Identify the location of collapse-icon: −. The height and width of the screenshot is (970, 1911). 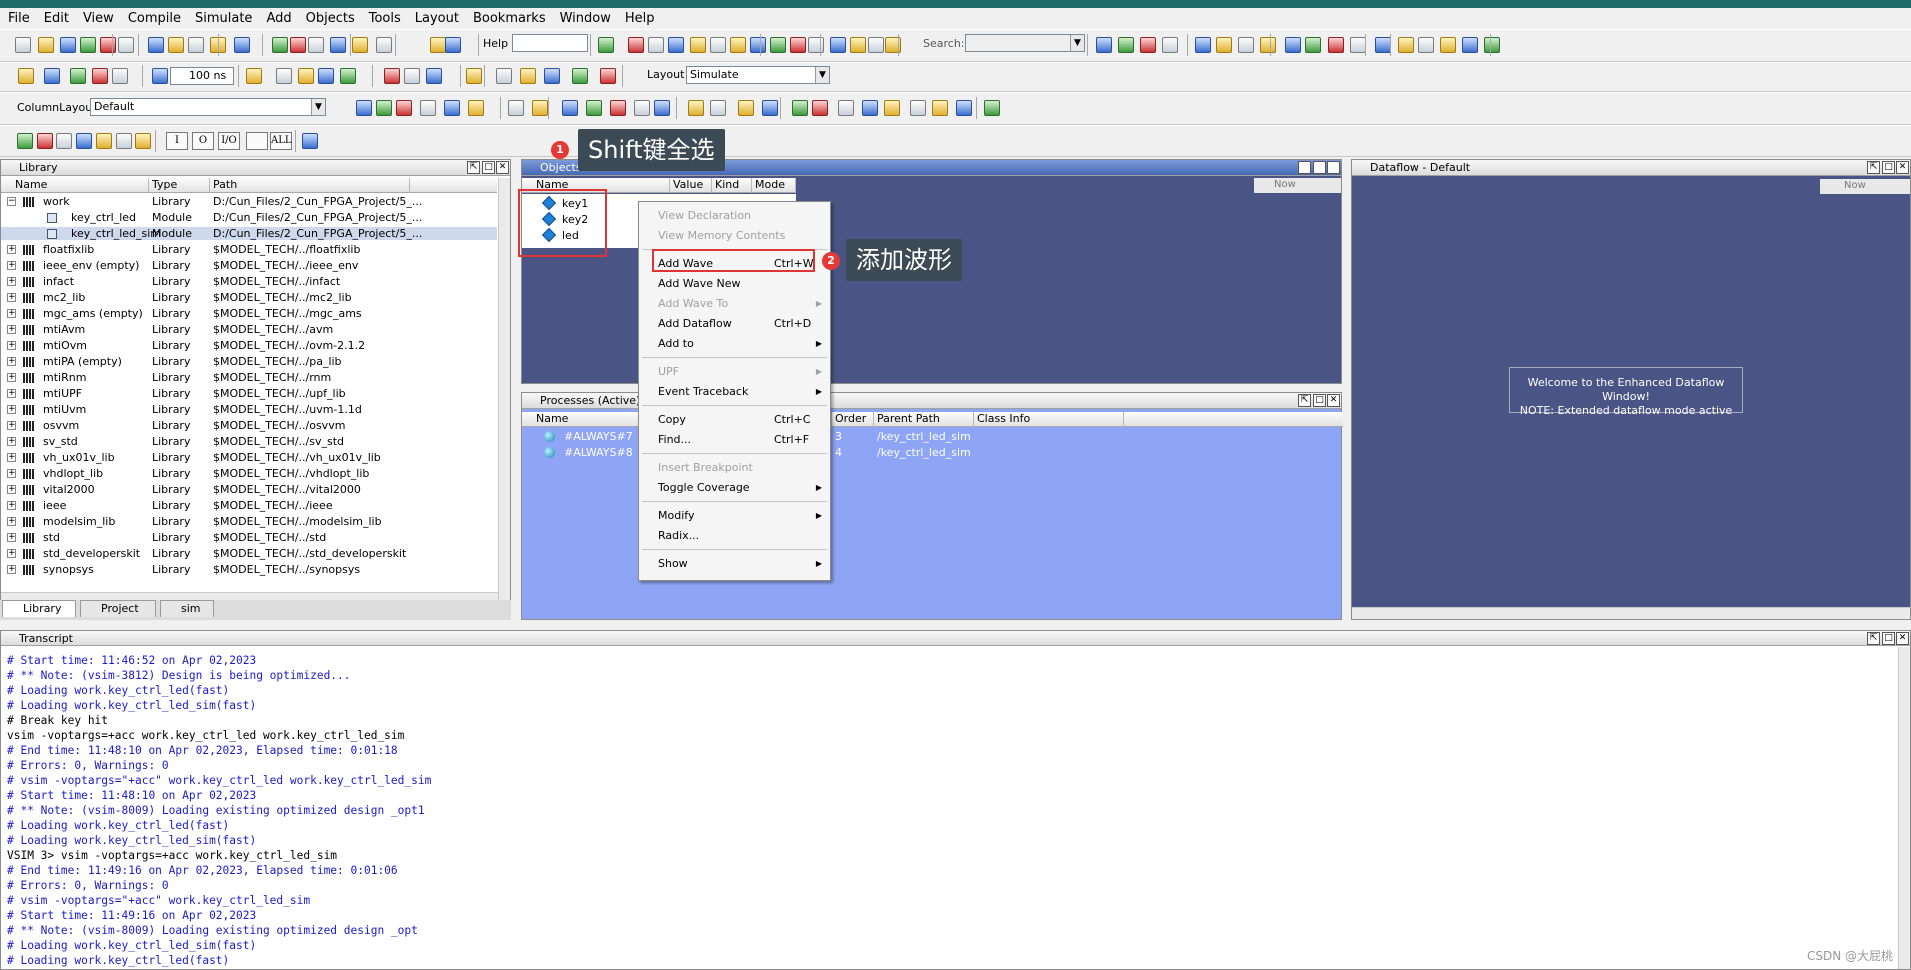
(11, 201).